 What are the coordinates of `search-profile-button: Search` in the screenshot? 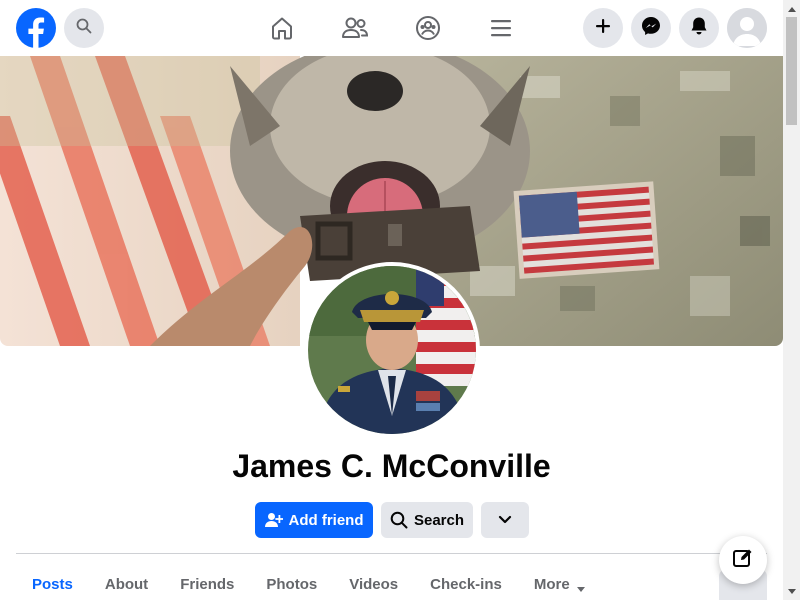 It's located at (427, 520).